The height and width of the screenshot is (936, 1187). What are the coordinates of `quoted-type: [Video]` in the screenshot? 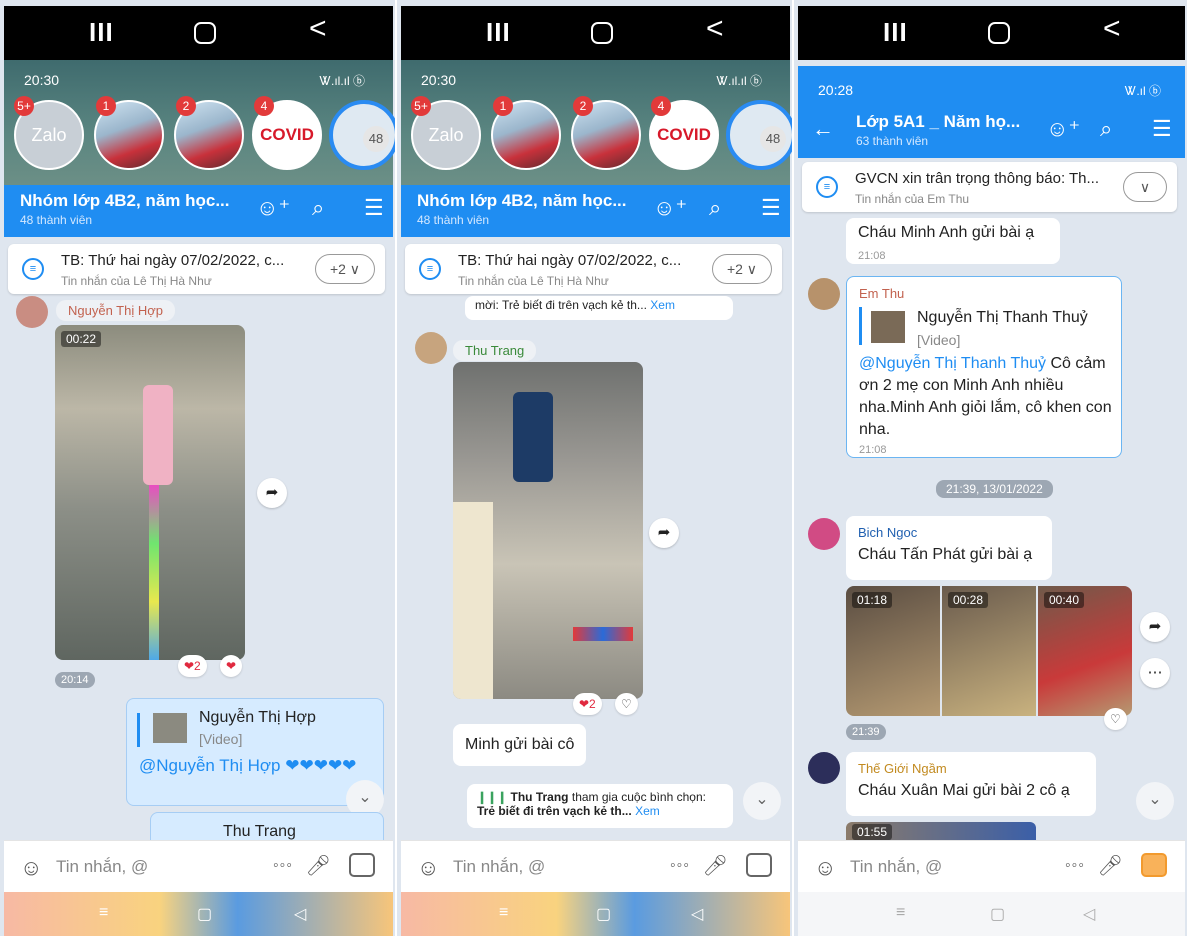 It's located at (221, 739).